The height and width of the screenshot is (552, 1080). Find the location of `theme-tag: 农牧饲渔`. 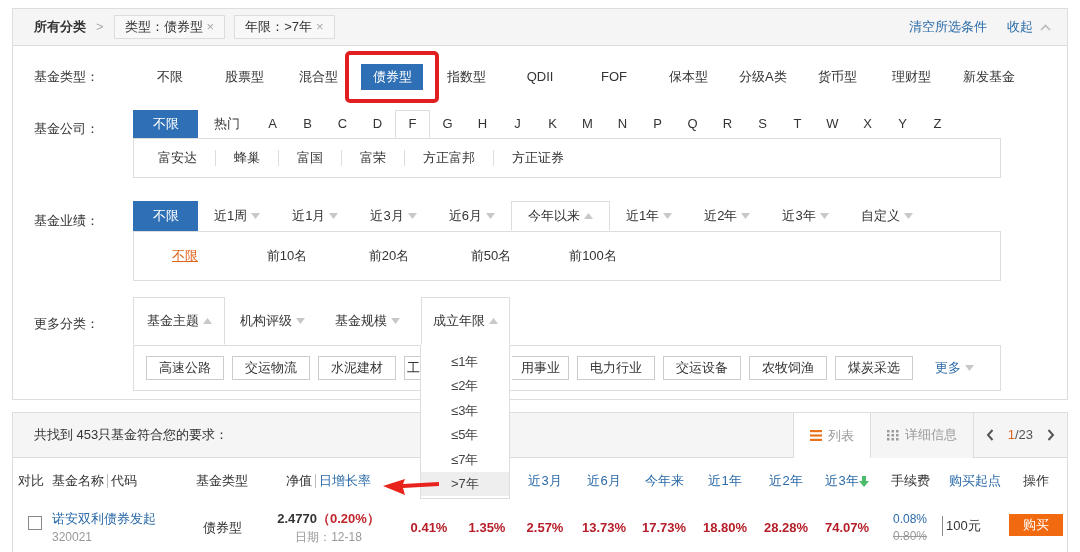

theme-tag: 农牧饲渔 is located at coordinates (788, 368).